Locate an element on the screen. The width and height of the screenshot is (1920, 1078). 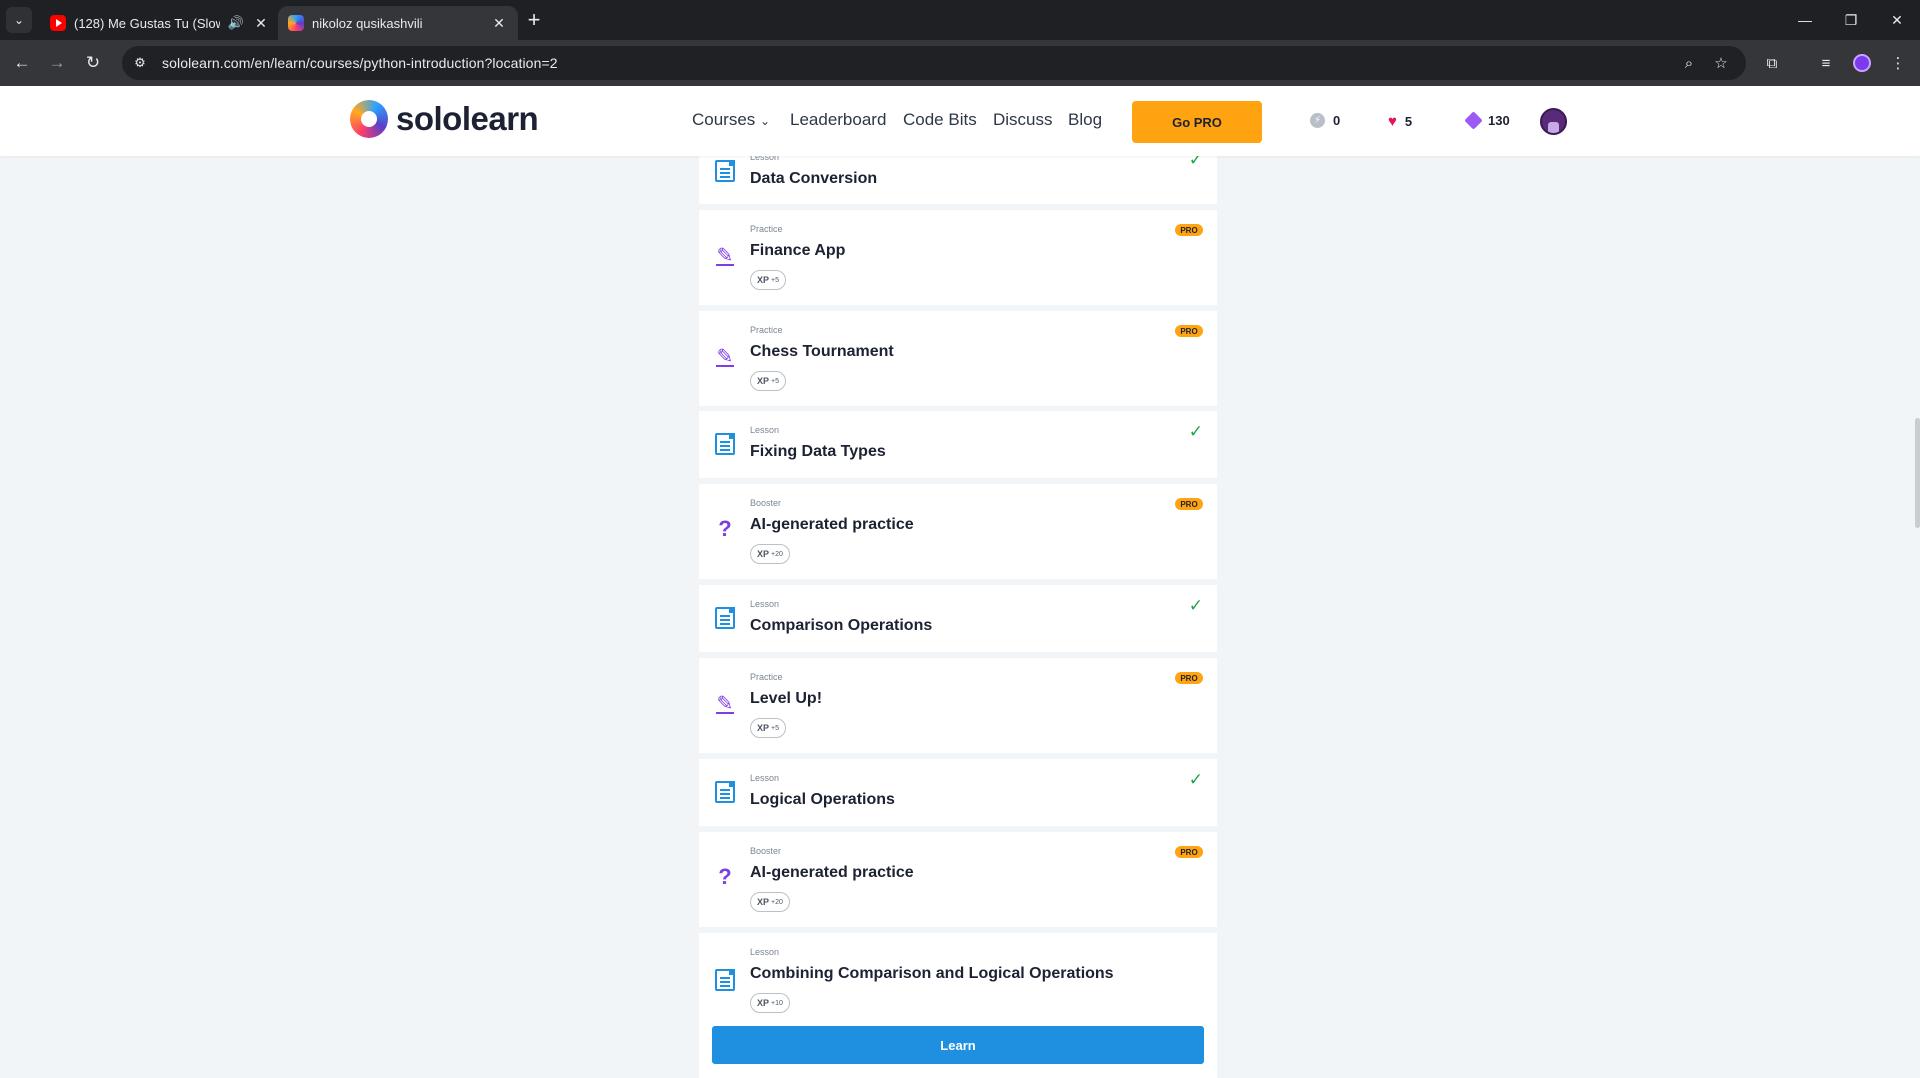
list-item: Lesson Comparison Operations ✓ is located at coordinates (958, 618).